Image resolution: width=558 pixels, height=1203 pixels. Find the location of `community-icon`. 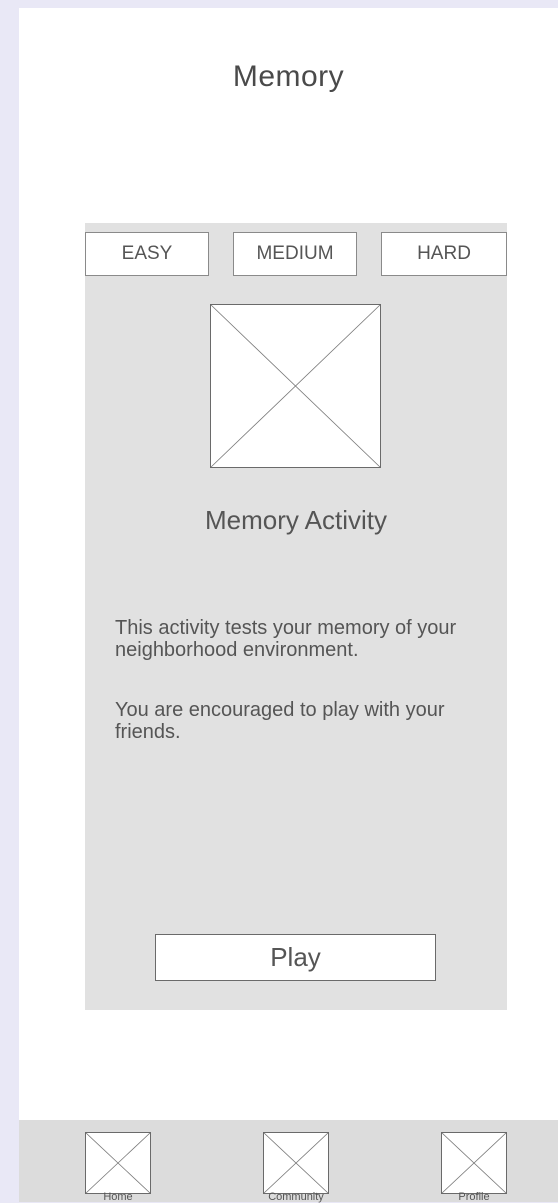

community-icon is located at coordinates (296, 1163).